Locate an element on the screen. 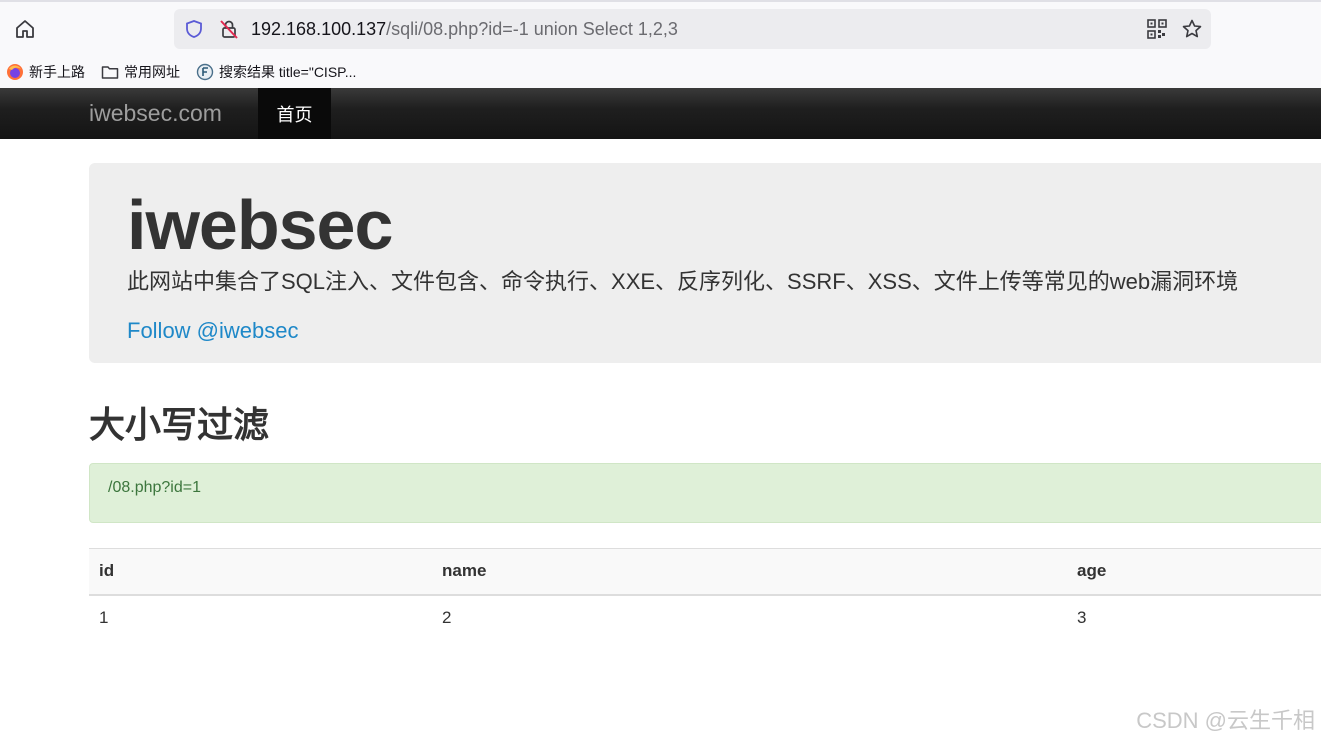 Image resolution: width=1321 pixels, height=741 pixels. bookmark-label: 常用网址 is located at coordinates (152, 72).